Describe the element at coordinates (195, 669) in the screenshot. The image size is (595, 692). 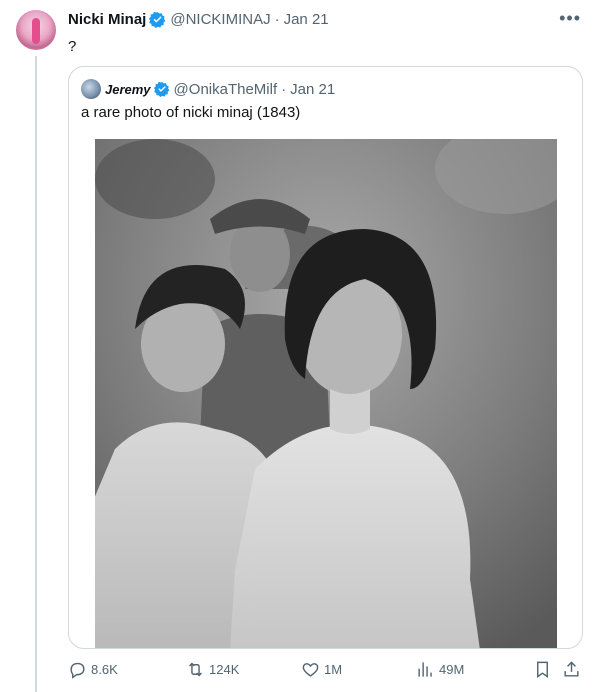
I see `repost-icon` at that location.